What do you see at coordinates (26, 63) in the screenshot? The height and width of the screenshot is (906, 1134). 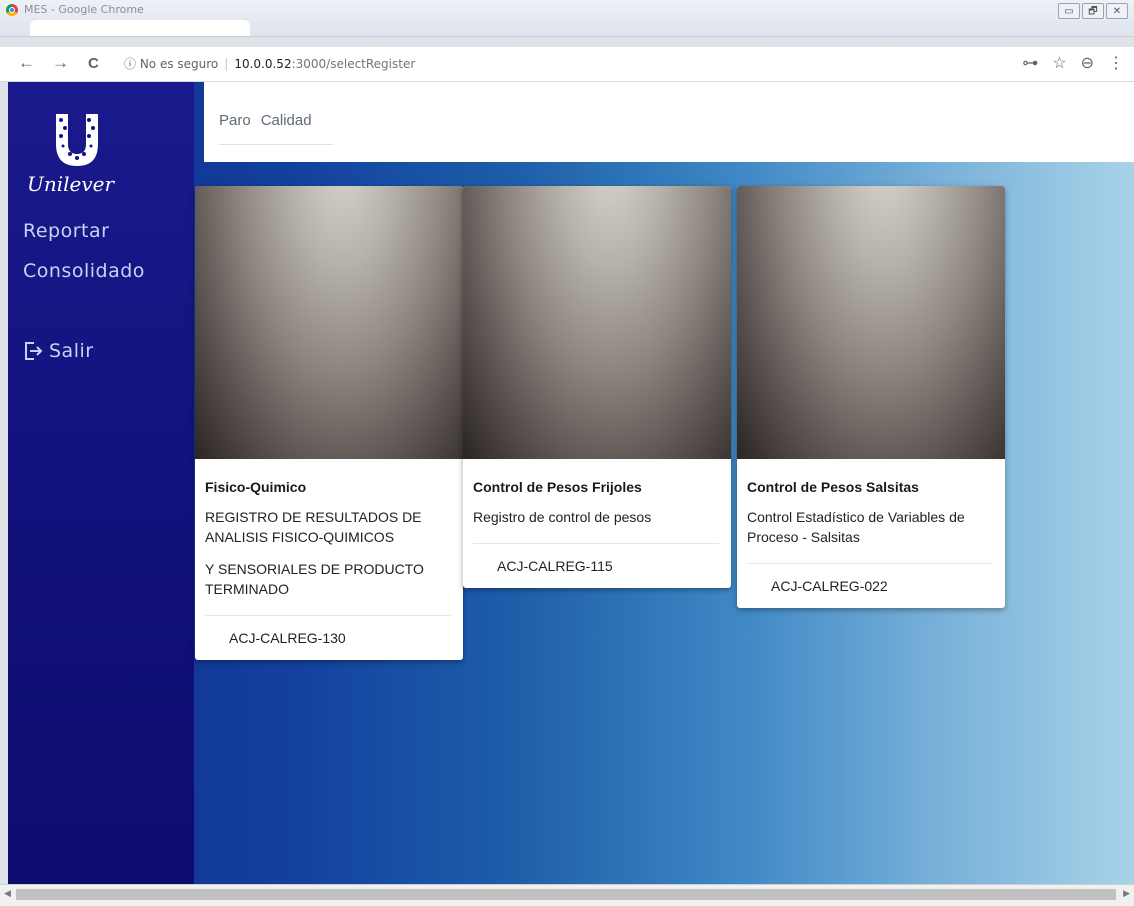 I see `back-icon: ←` at bounding box center [26, 63].